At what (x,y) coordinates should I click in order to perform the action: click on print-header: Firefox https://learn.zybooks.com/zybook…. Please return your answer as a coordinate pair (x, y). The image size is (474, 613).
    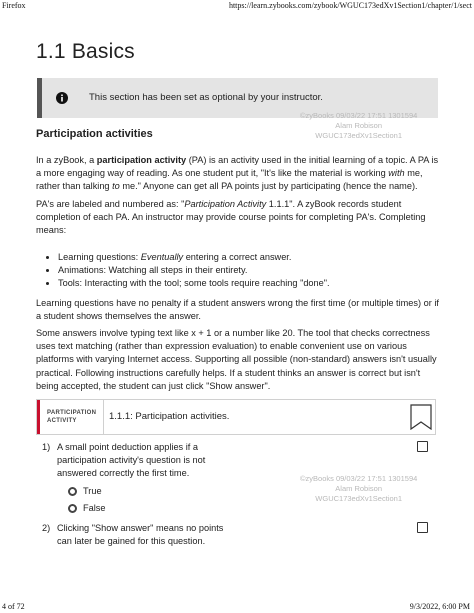
    Looking at the image, I should click on (237, 6).